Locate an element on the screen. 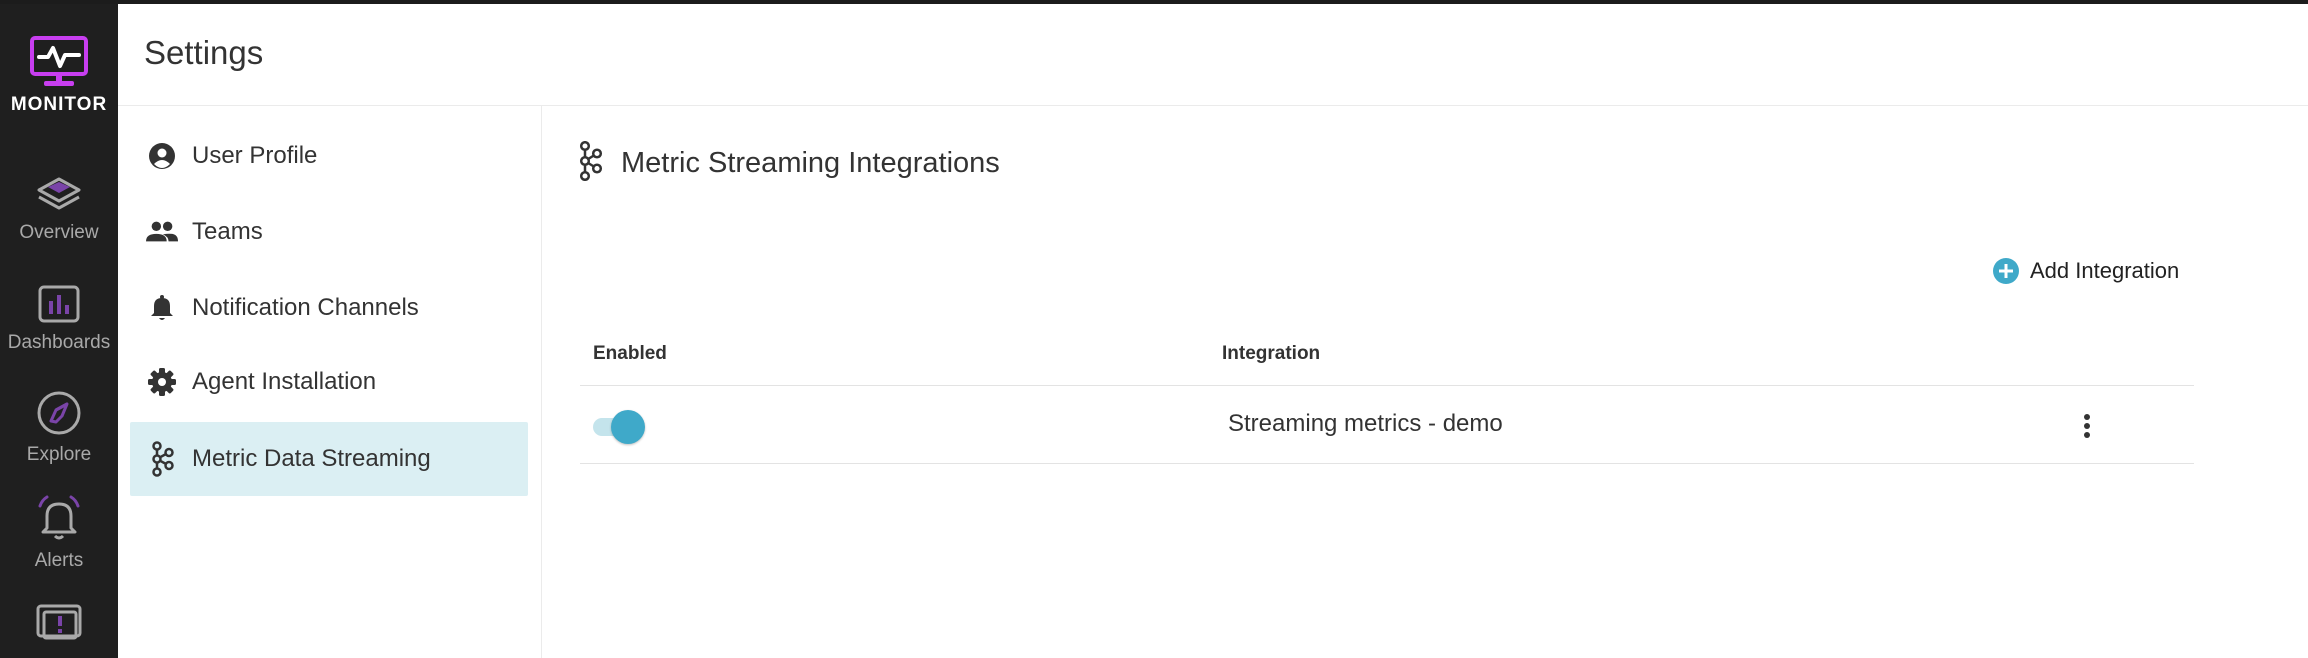 The height and width of the screenshot is (658, 2308). section-header: Metric Streaming Integrations is located at coordinates (788, 163).